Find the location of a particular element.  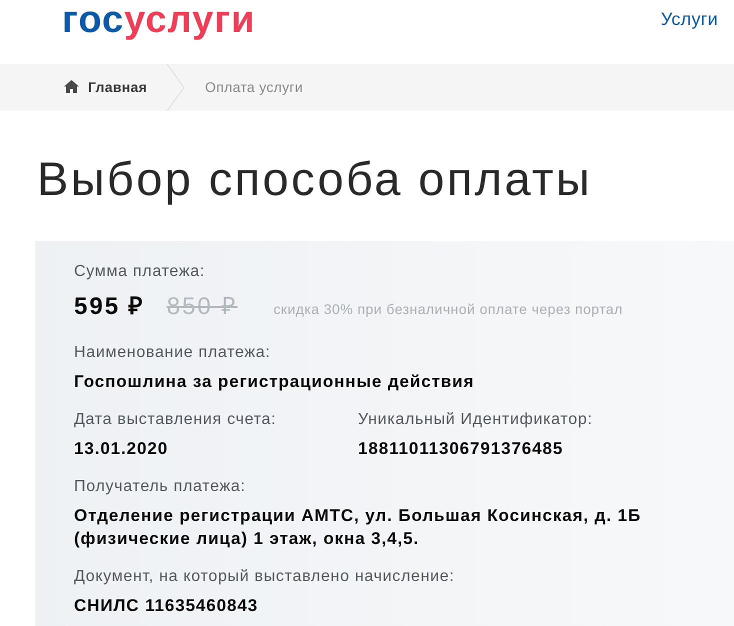

field-label: Уникальный Идентификатор: is located at coordinates (475, 420).